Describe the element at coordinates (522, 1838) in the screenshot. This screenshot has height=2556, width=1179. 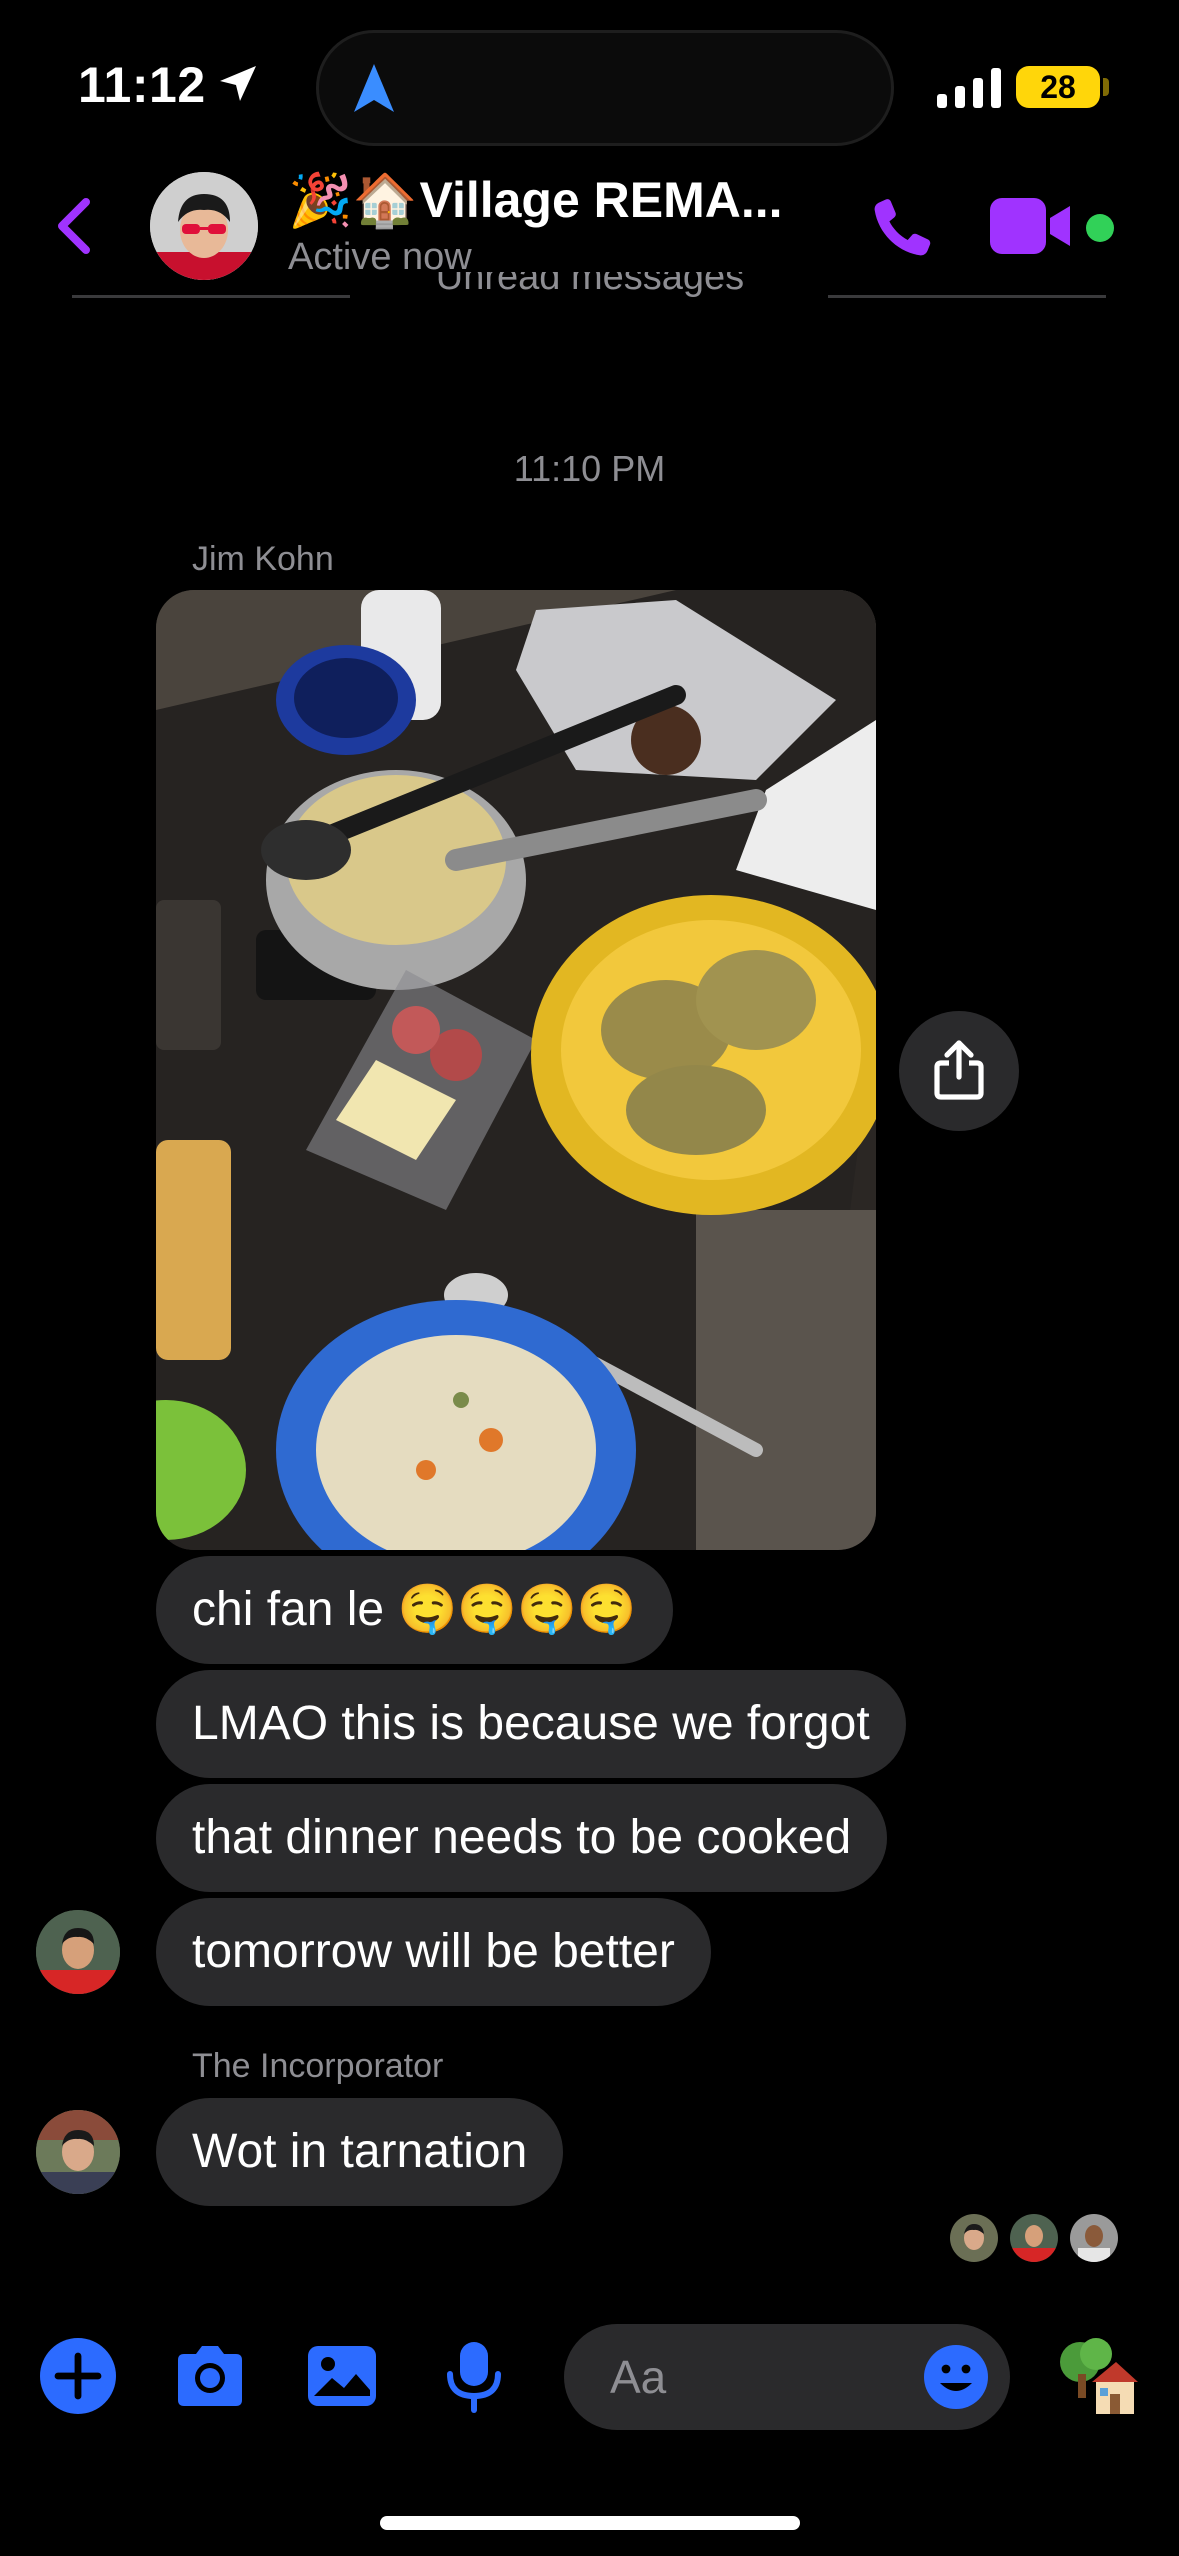
I see `message-bubble: that dinner needs to be cooked` at that location.